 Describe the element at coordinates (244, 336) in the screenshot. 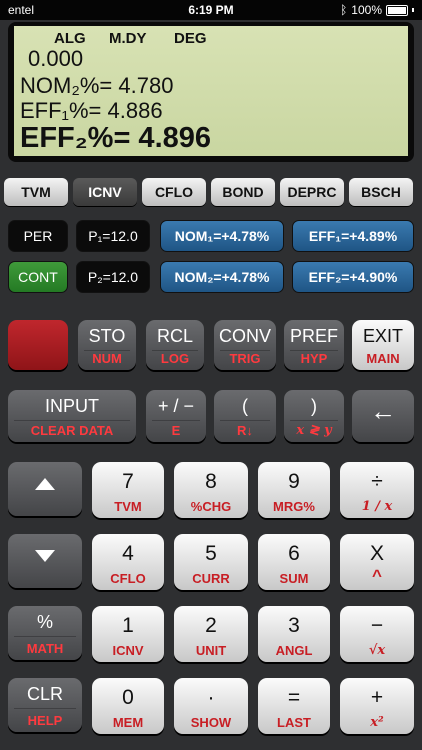

I see `conv-label: CONV` at that location.